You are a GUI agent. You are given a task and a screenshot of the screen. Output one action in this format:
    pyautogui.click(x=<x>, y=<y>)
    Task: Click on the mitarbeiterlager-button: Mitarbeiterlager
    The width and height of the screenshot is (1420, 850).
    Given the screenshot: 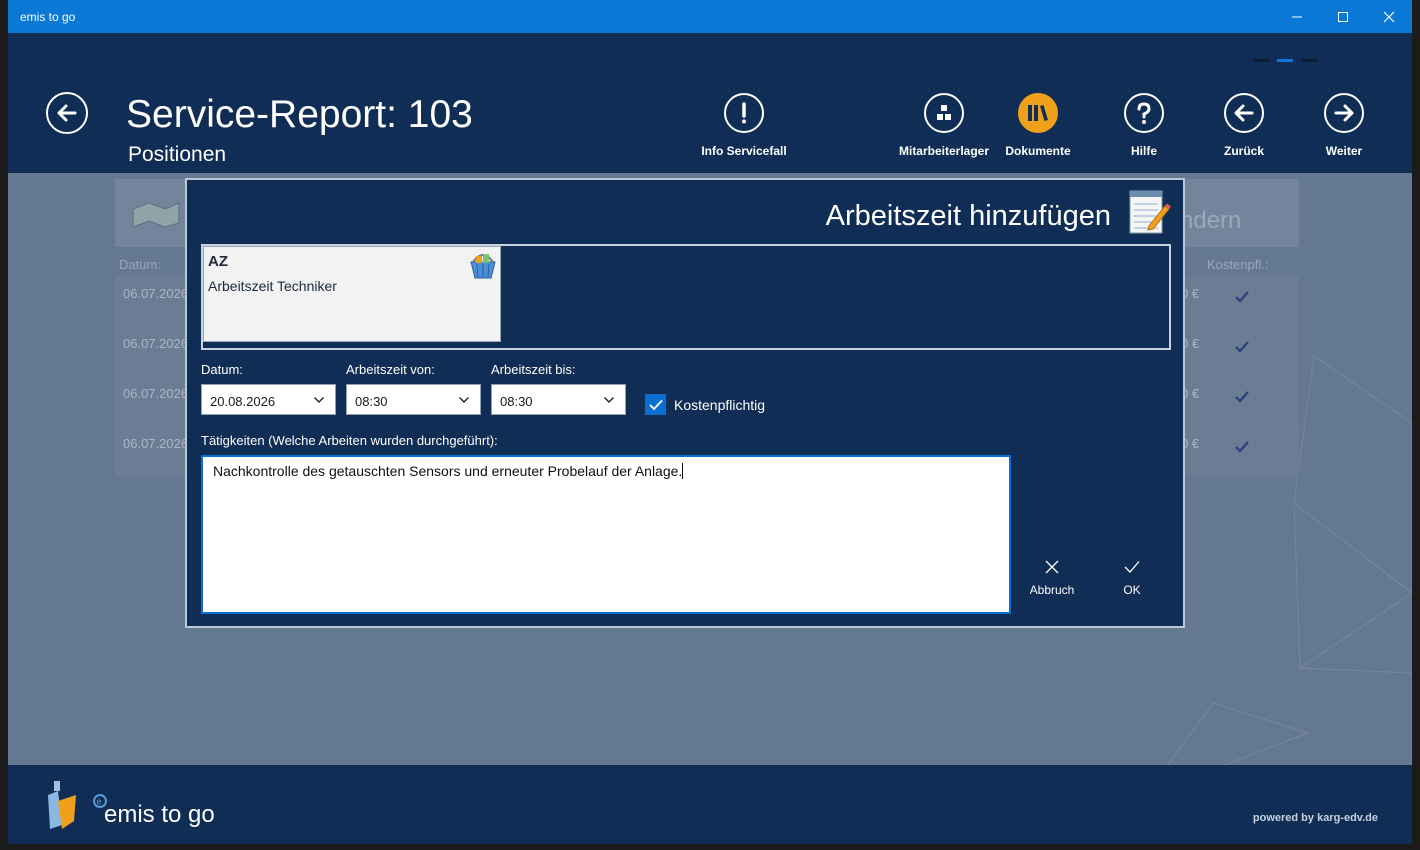 What is the action you would take?
    pyautogui.click(x=944, y=125)
    